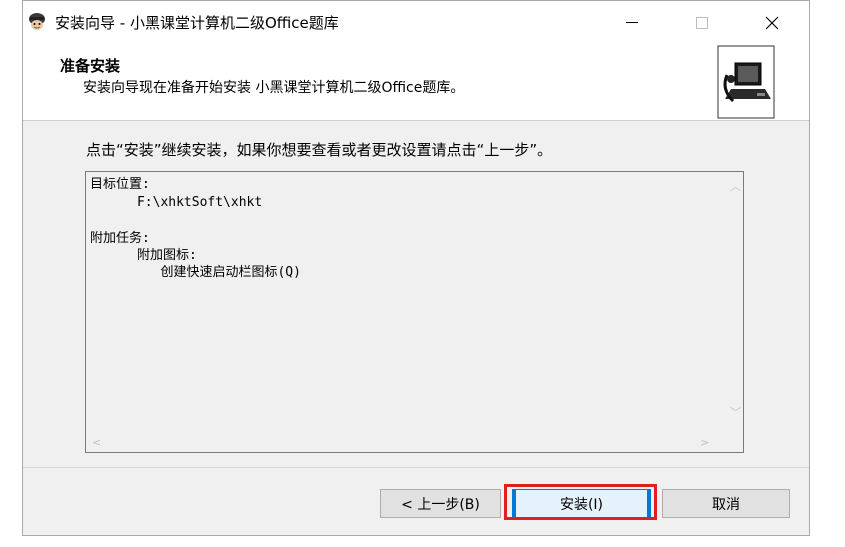 This screenshot has width=845, height=547. I want to click on memo-line-dest-label: 目标位置:, so click(120, 184).